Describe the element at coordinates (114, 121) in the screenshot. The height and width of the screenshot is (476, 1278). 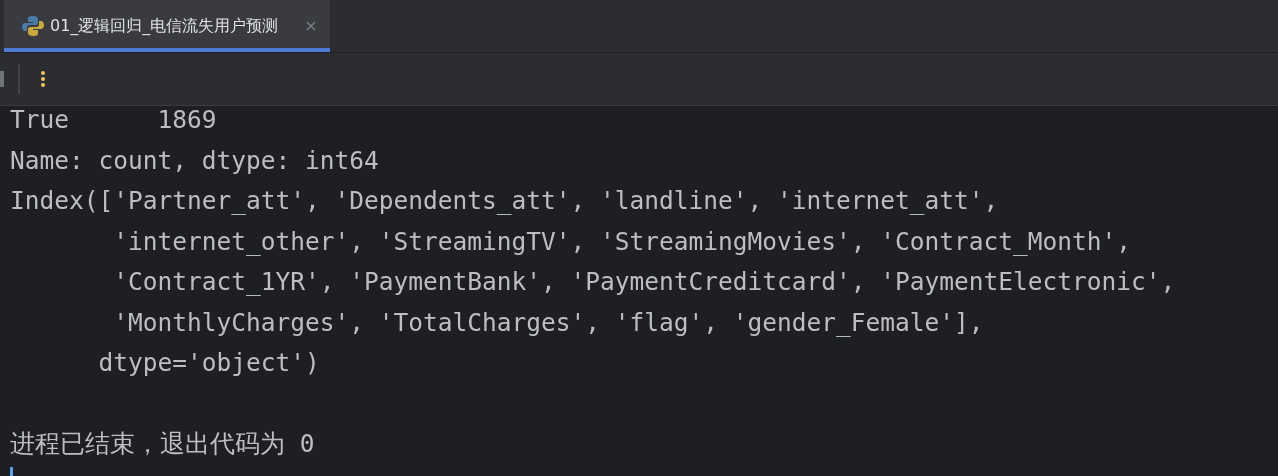
I see `console-output-line: True 1869` at that location.